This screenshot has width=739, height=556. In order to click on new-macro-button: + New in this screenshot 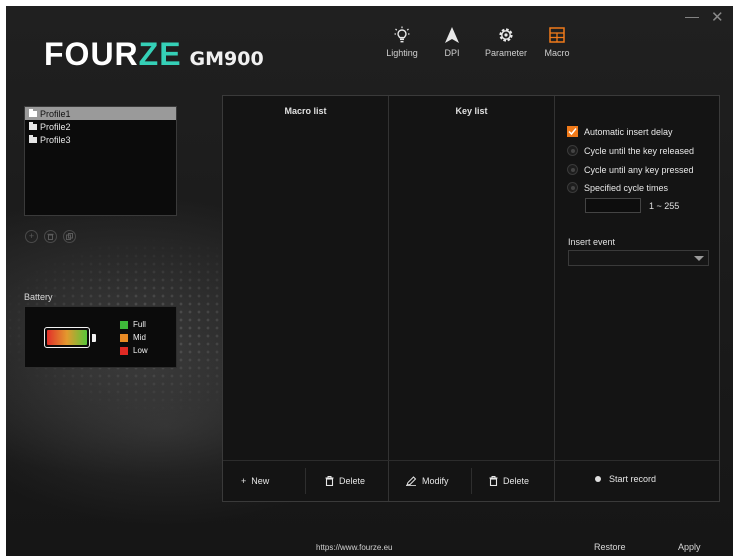, I will do `click(255, 481)`.